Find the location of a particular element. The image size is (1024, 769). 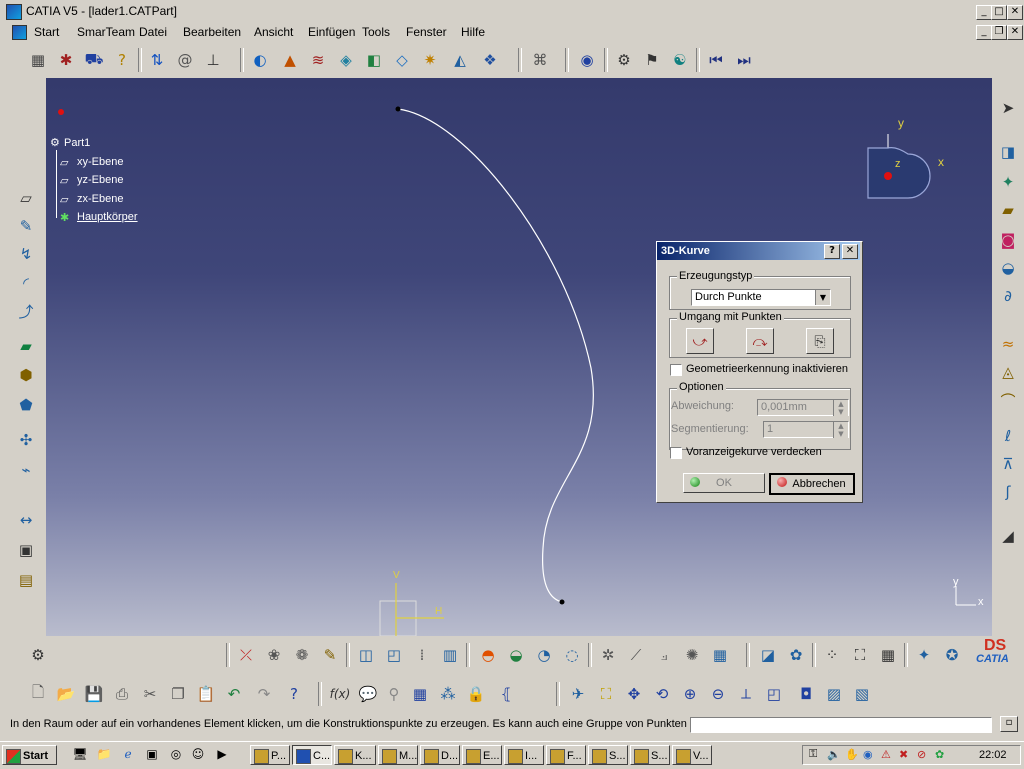

deviation-spinner: ▲ ▼ is located at coordinates (840, 408).